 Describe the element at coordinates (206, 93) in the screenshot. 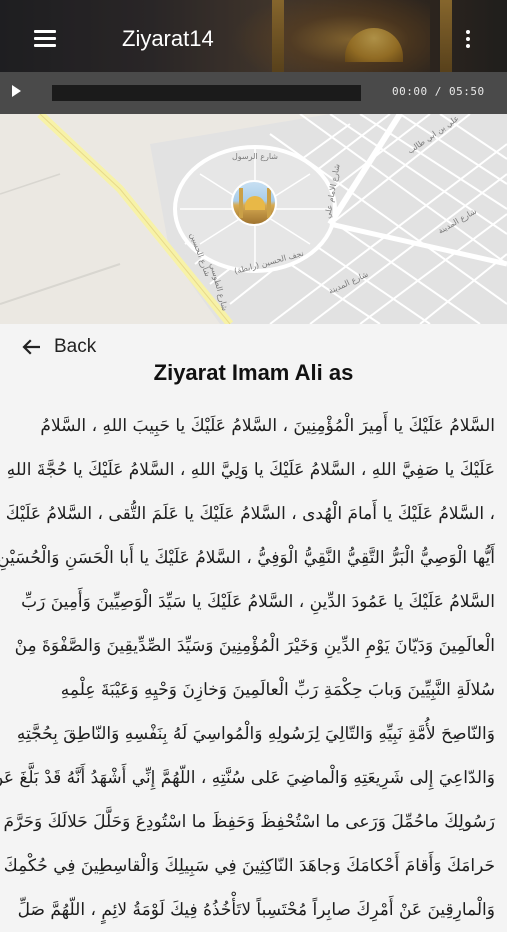

I see `seek-bar` at that location.